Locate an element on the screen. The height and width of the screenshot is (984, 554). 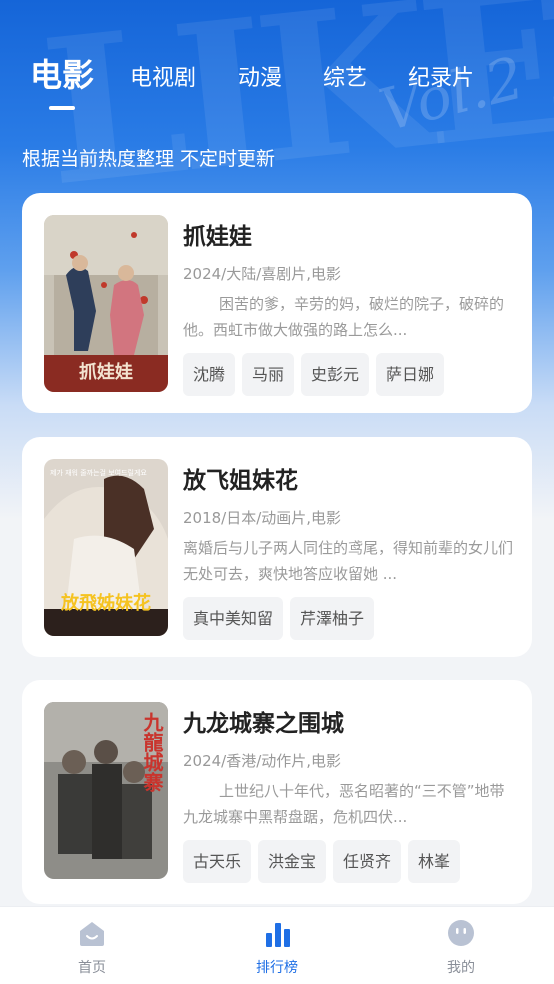
tab-tv: 电视剧 is located at coordinates (163, 79).